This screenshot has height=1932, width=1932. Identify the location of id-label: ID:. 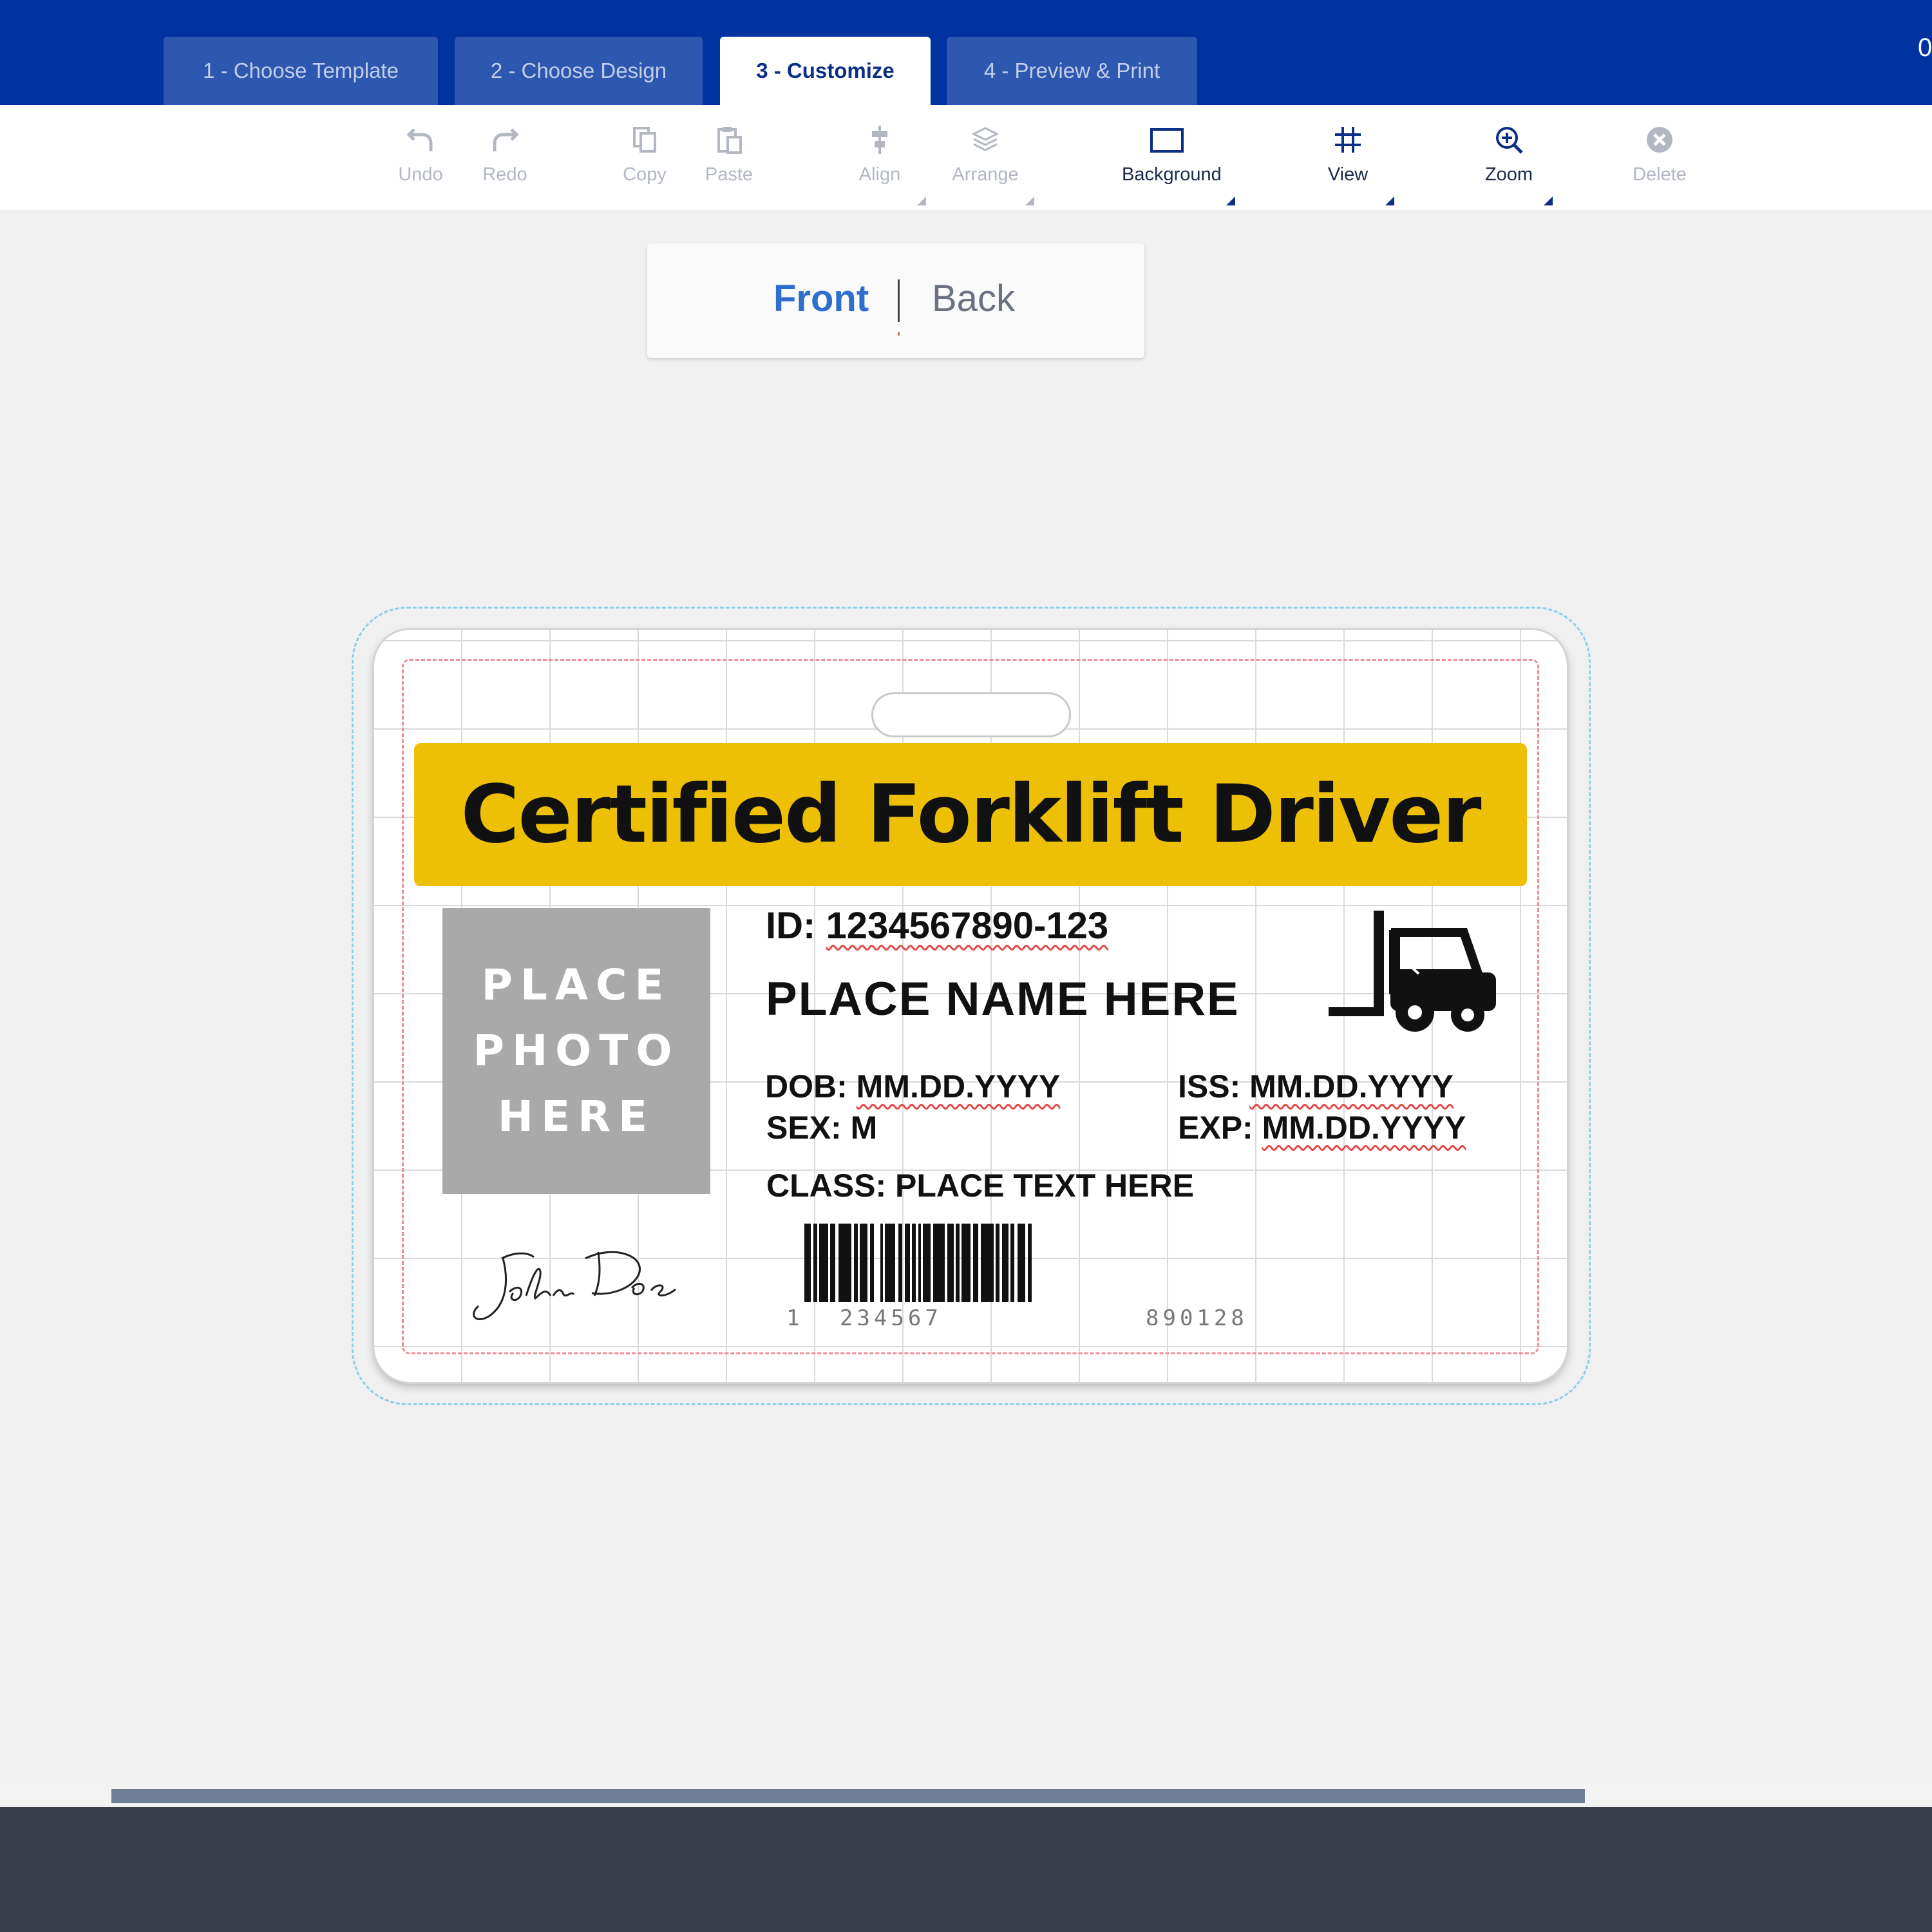
(791, 926).